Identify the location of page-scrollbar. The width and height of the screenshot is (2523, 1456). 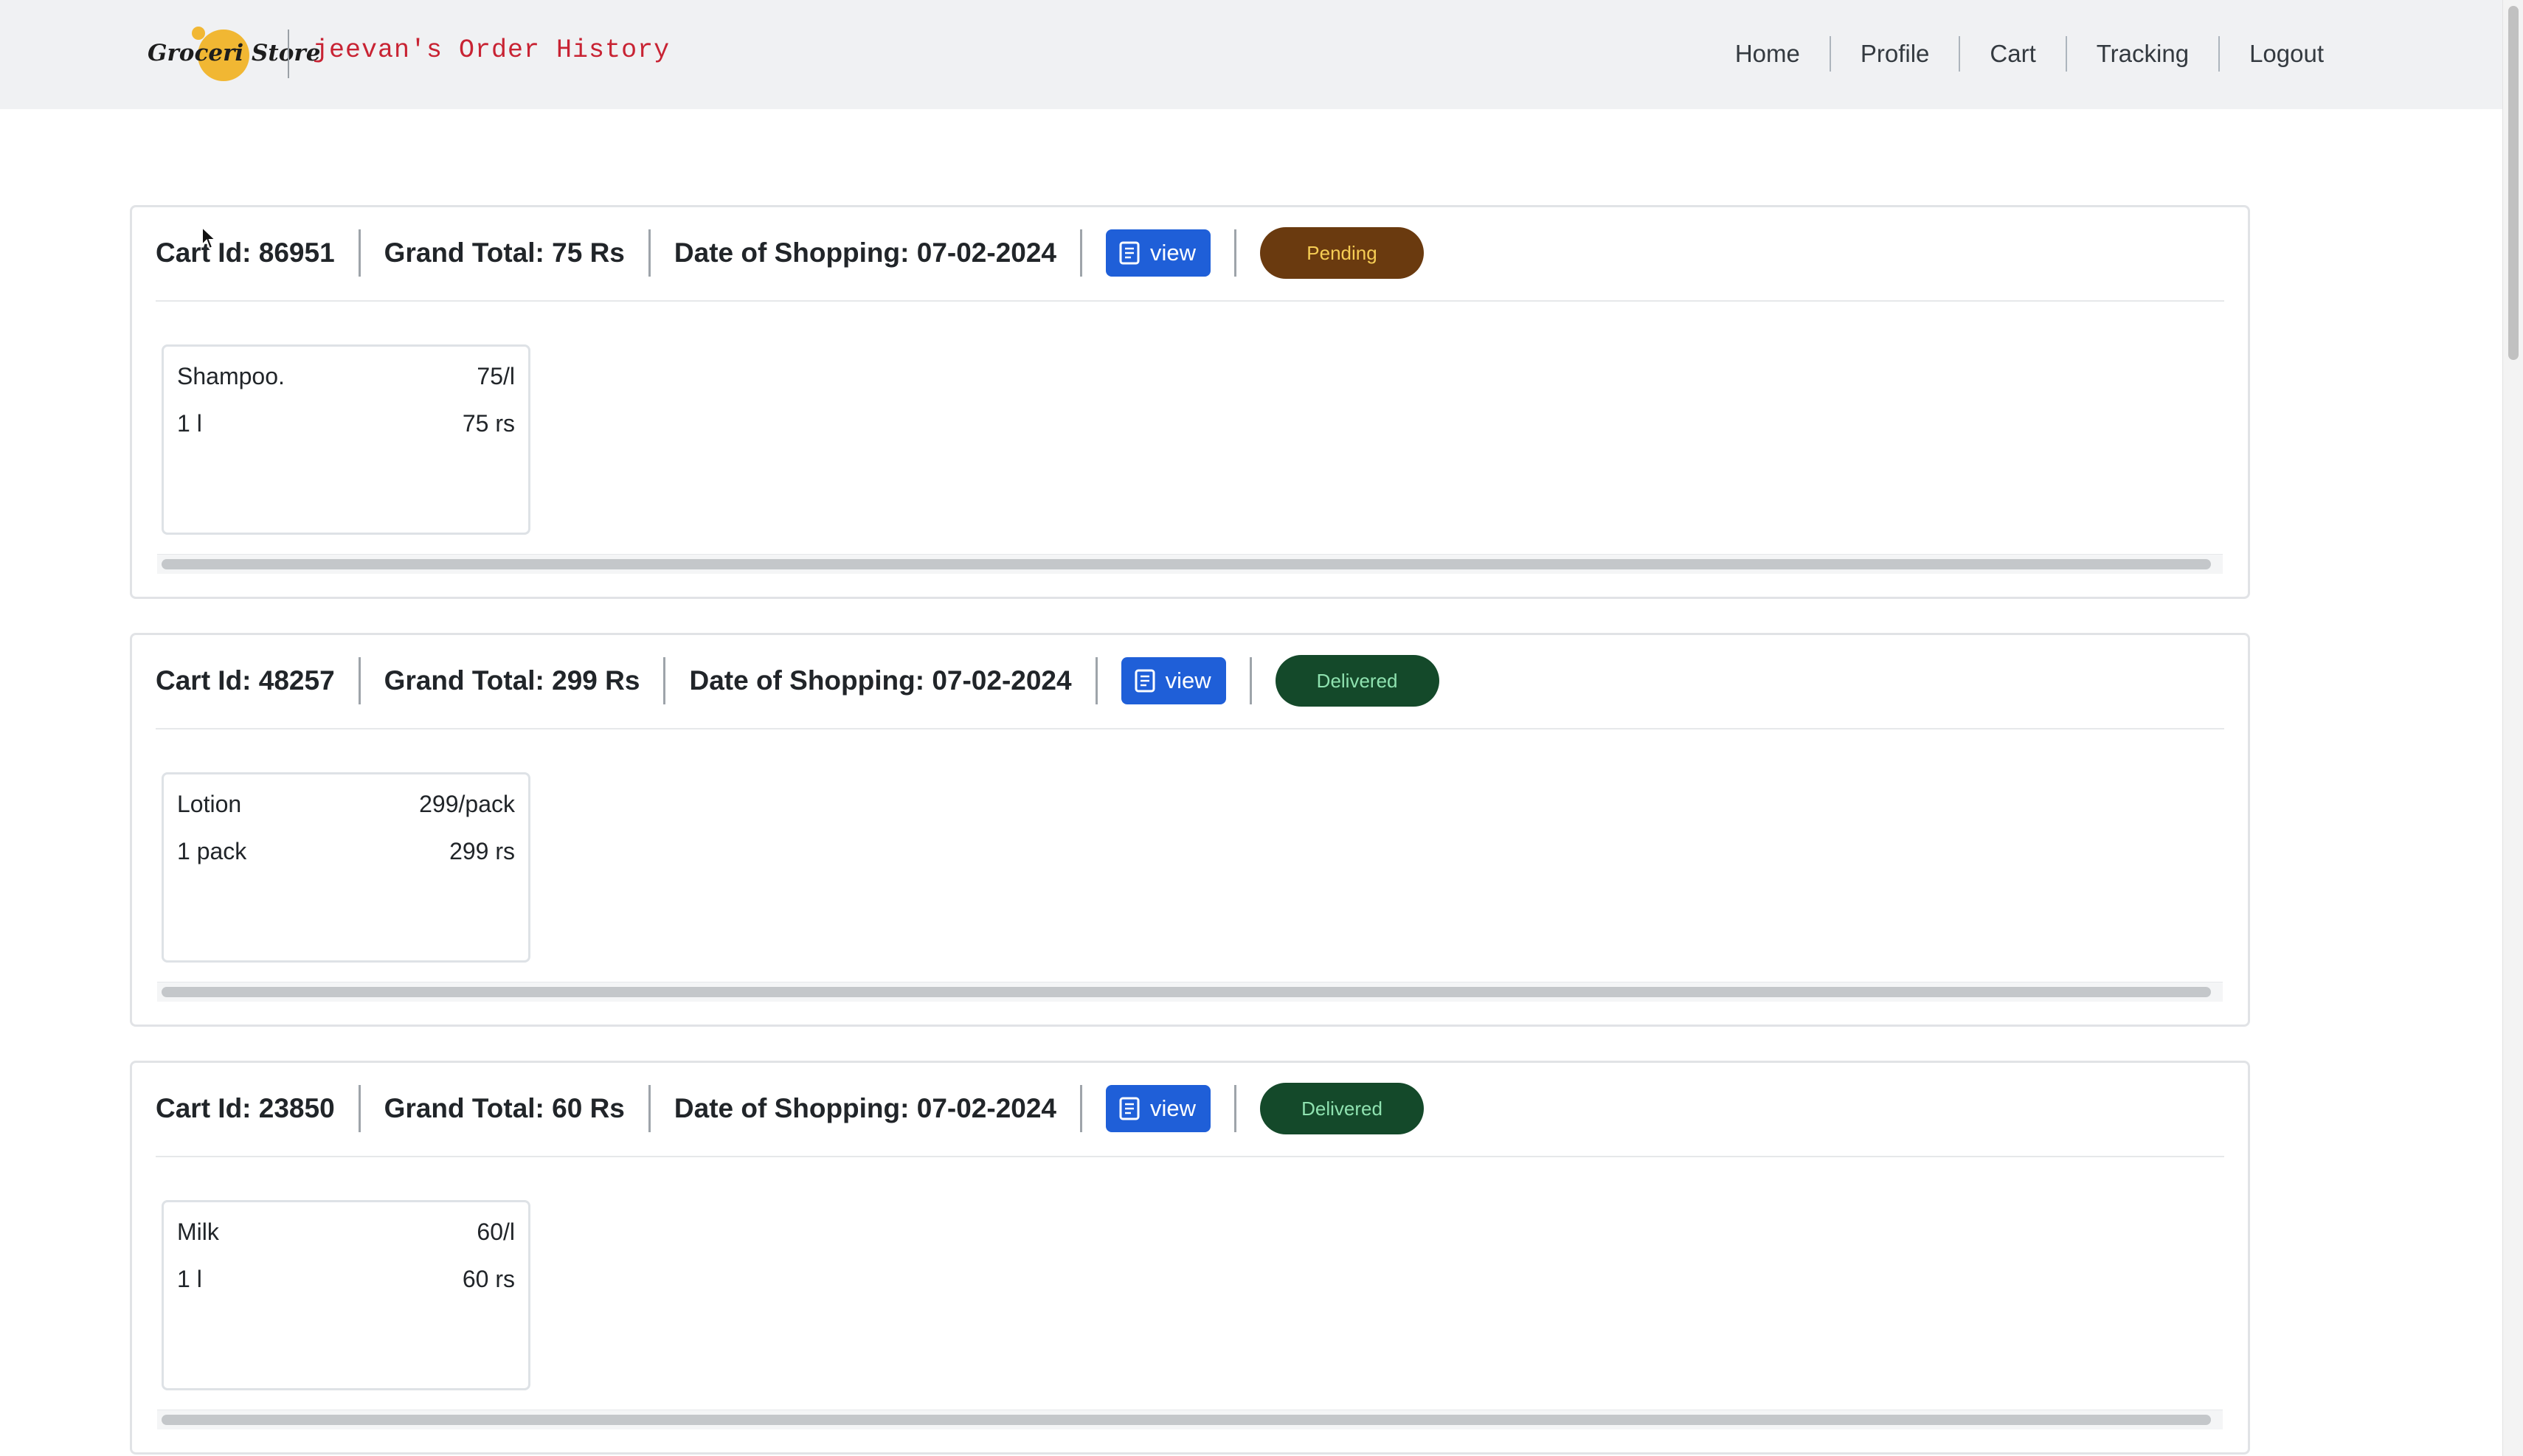
(2512, 728).